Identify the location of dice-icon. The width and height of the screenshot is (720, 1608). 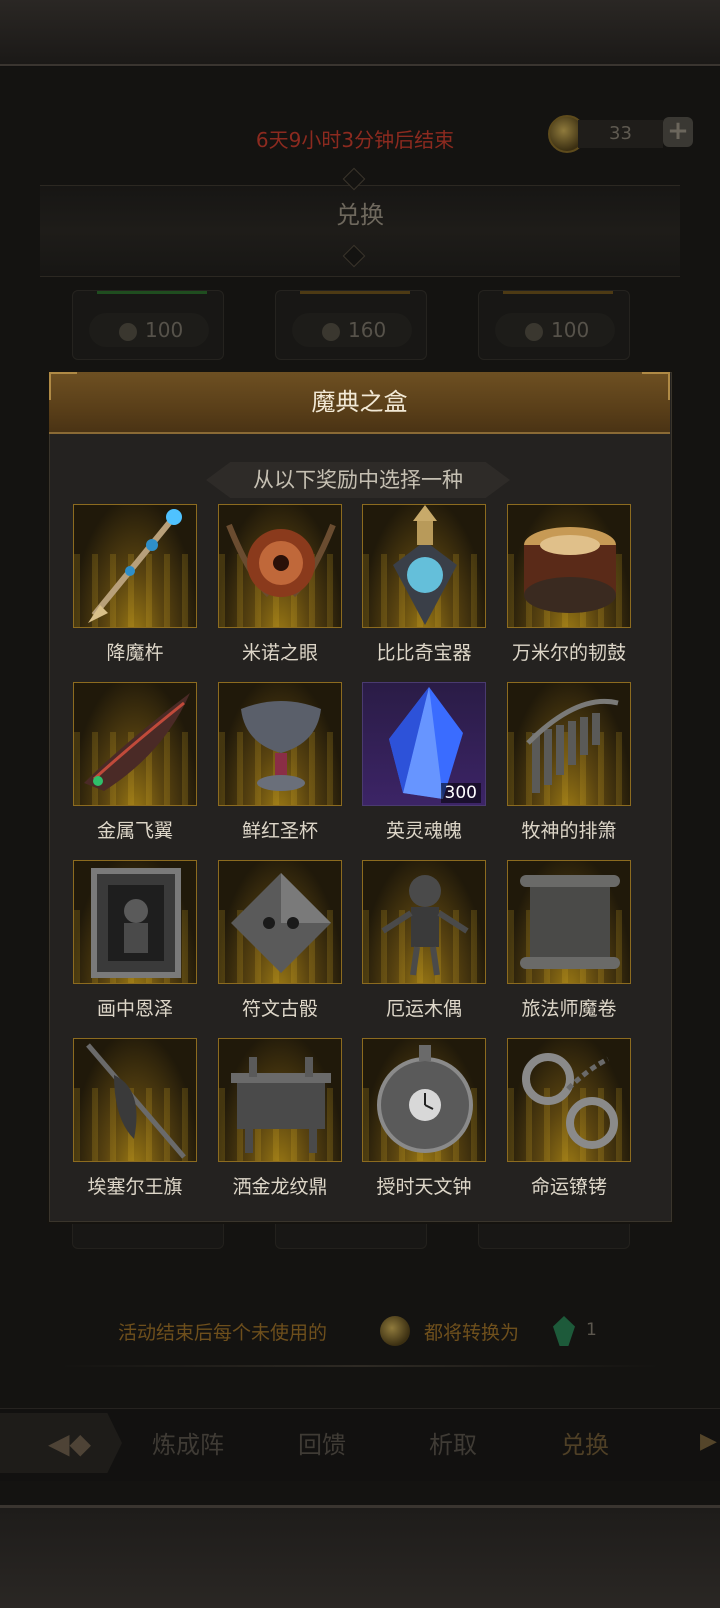
(280, 922).